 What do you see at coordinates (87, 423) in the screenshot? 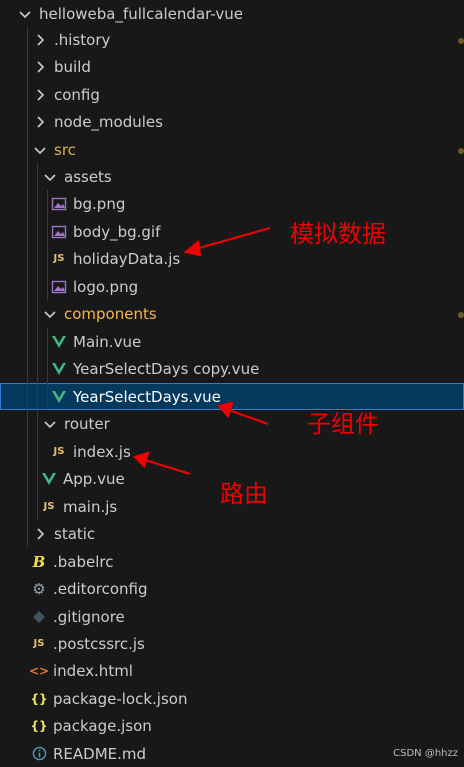
I see `folder-label: router` at bounding box center [87, 423].